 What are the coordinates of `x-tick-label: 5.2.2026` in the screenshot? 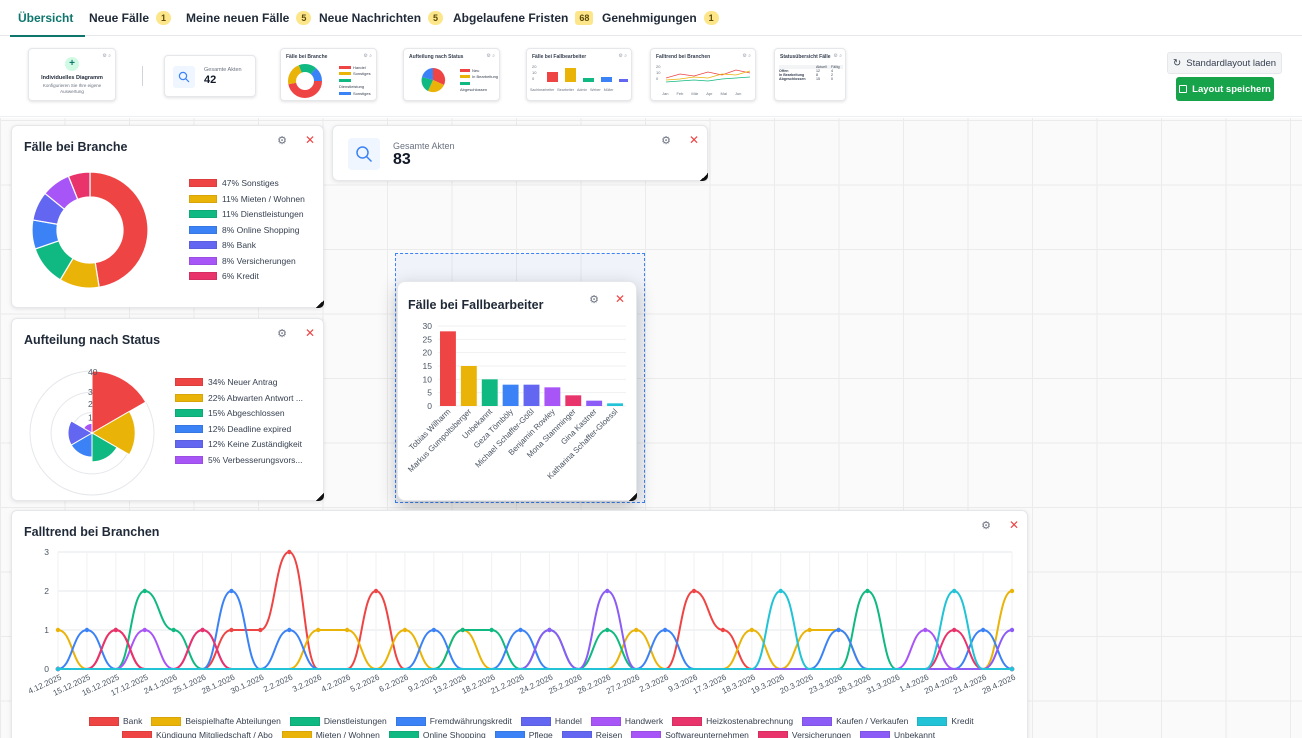 It's located at (365, 683).